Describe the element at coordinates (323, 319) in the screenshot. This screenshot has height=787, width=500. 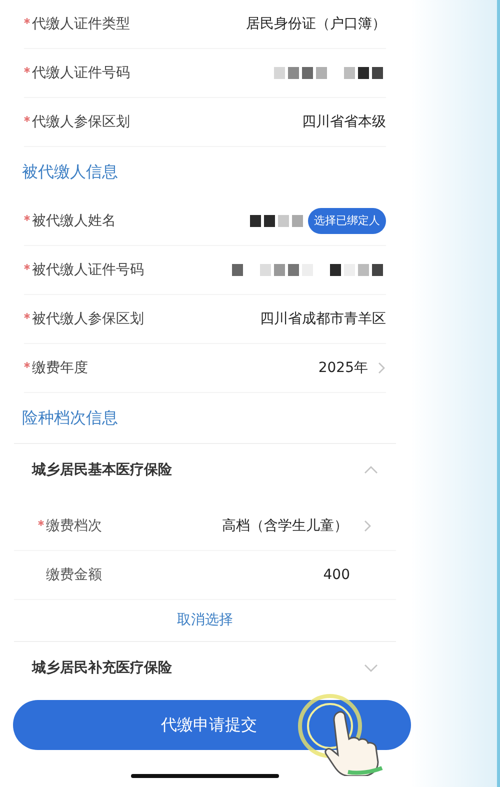
I see `field-value: 四川省成都市青羊区` at that location.